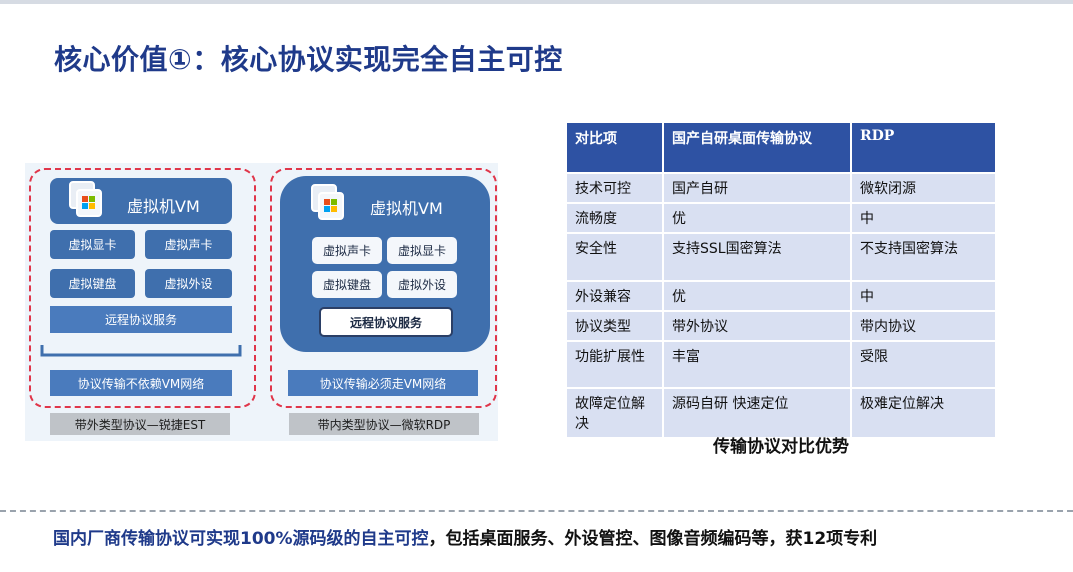 The width and height of the screenshot is (1073, 572). Describe the element at coordinates (536, 511) in the screenshot. I see `footer-divider` at that location.